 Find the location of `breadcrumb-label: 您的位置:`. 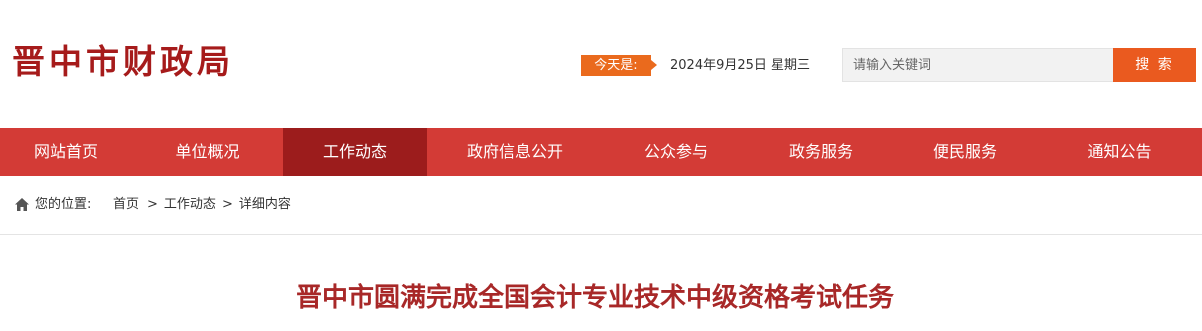

breadcrumb-label: 您的位置: is located at coordinates (63, 204).